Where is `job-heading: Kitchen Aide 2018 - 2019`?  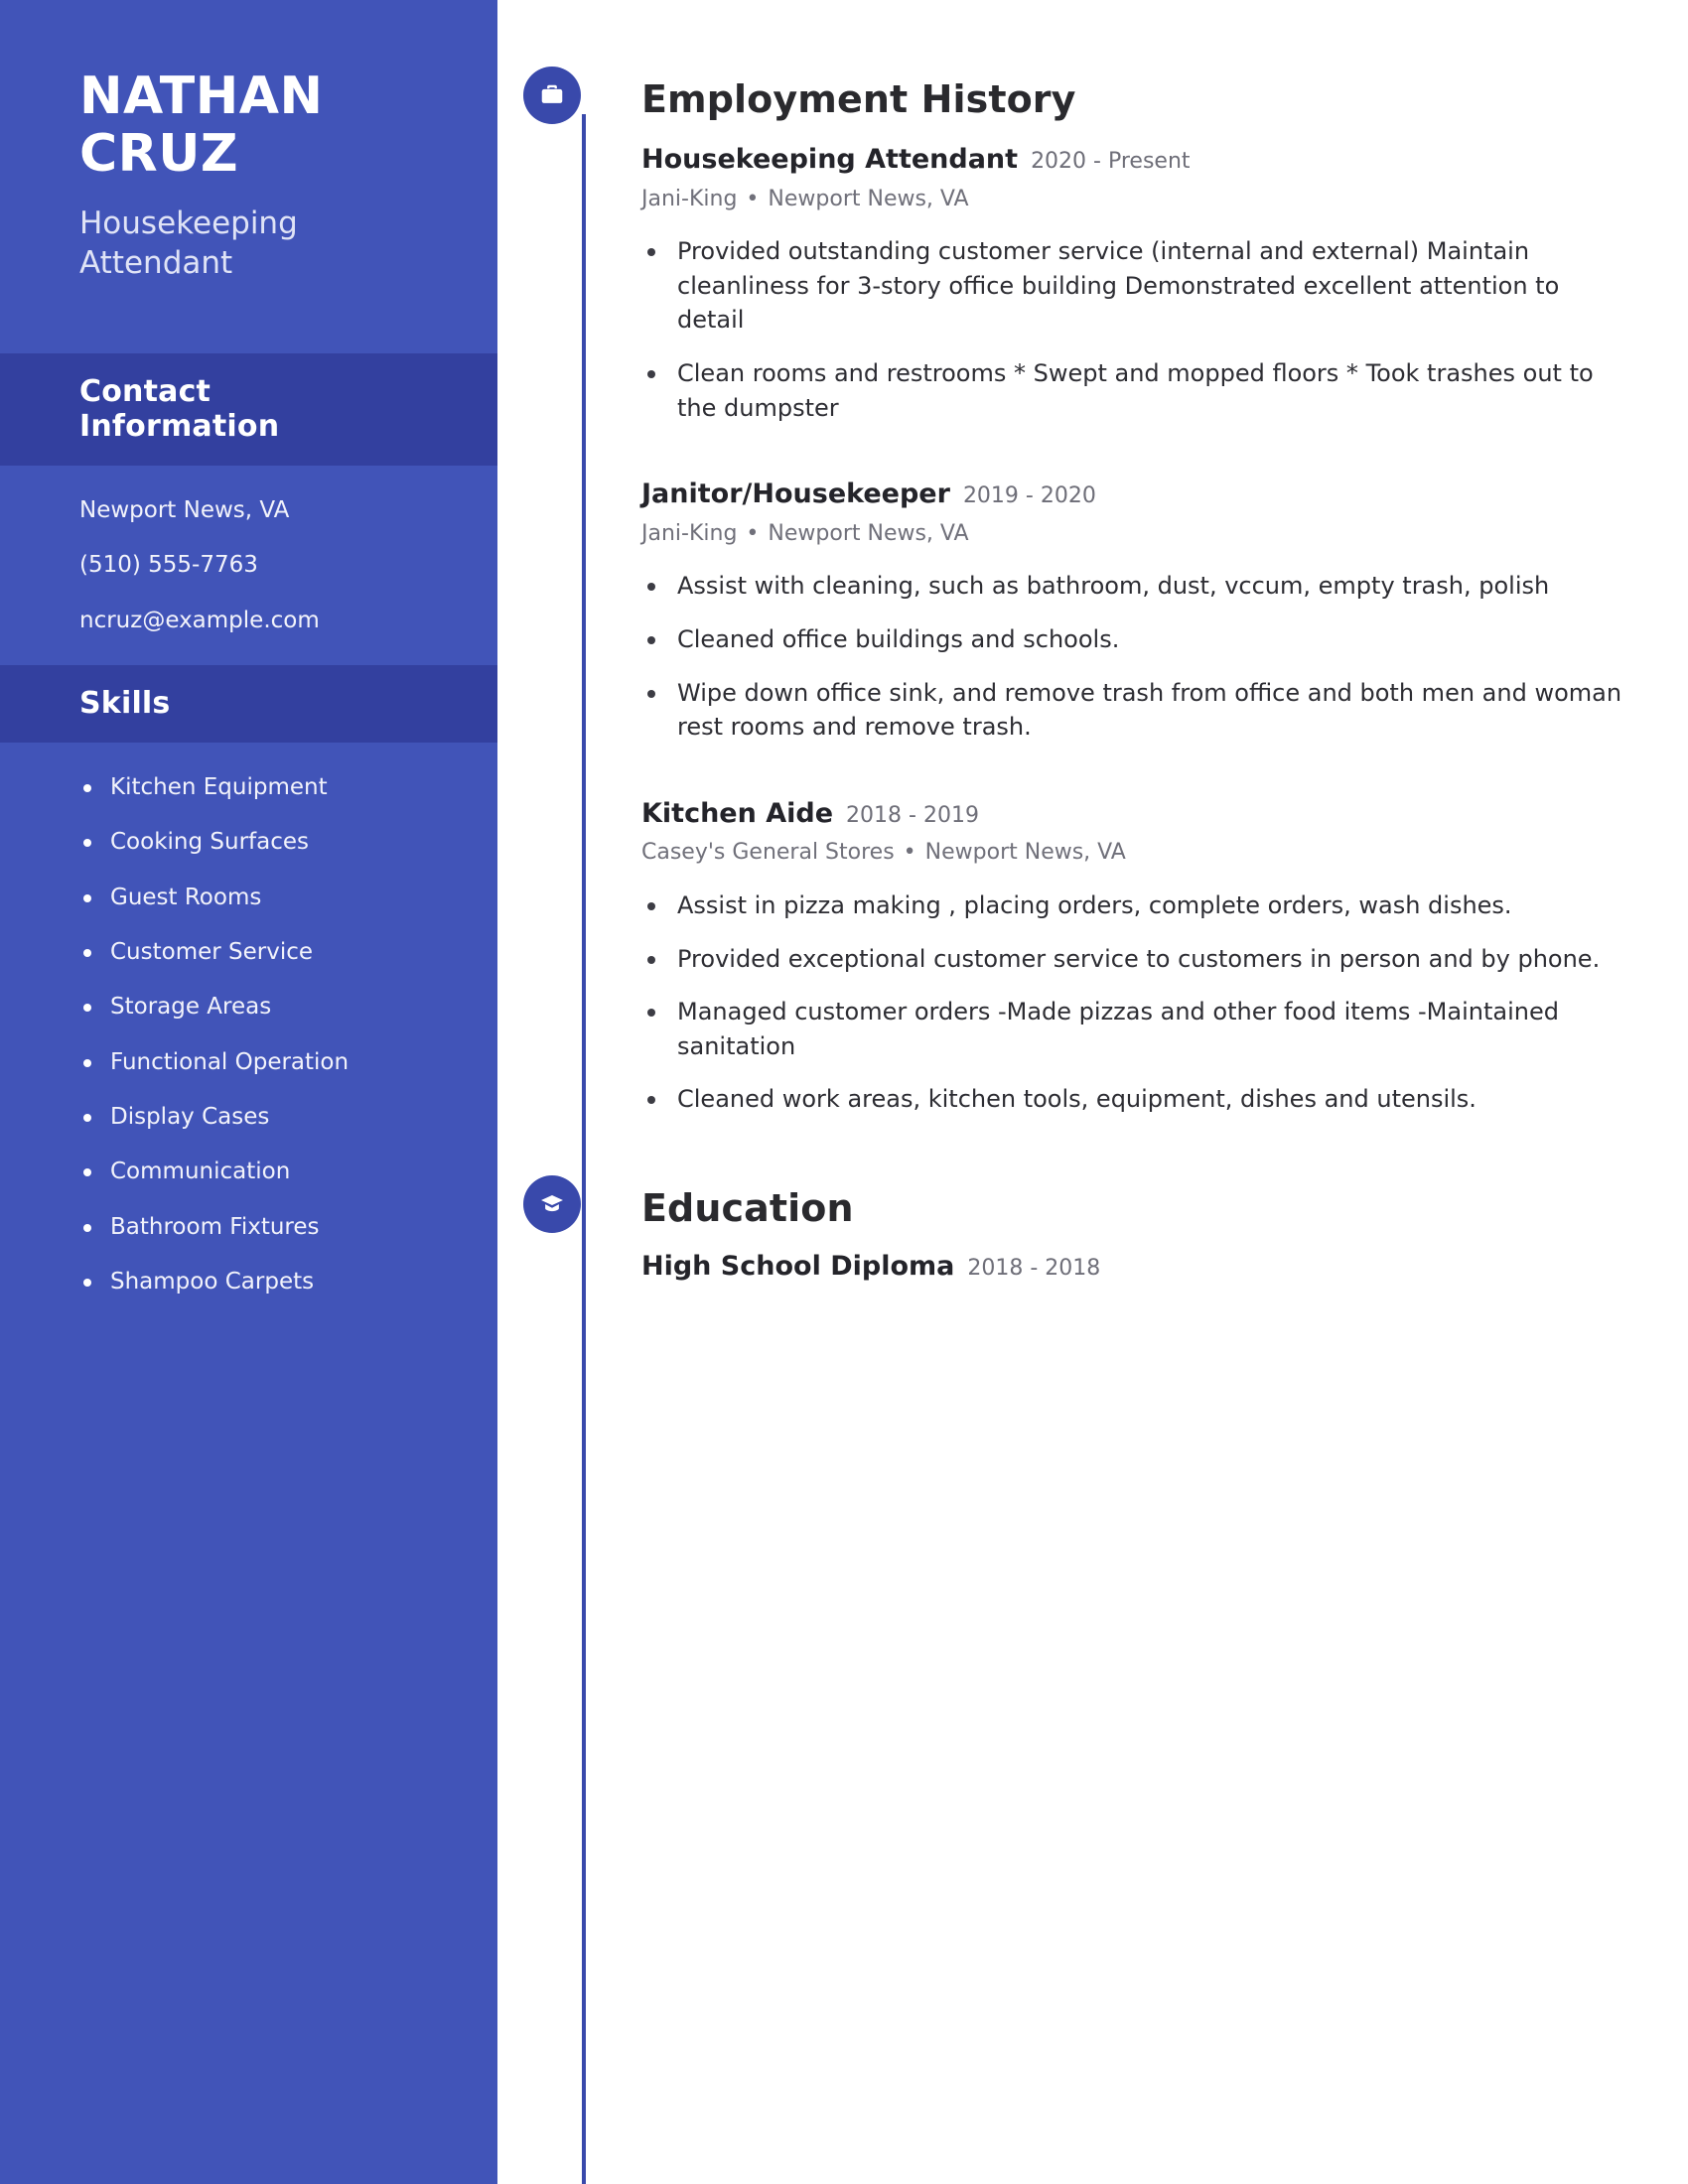
job-heading: Kitchen Aide 2018 - 2019 is located at coordinates (1131, 814).